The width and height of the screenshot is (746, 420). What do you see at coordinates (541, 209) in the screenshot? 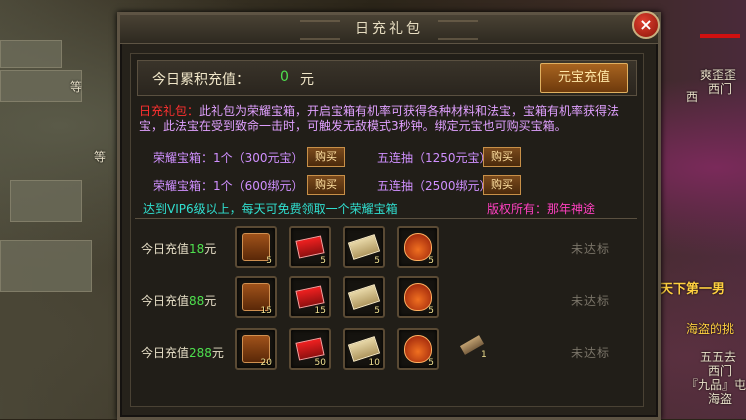
I see `copyright-note: 版权所有：那年神途` at bounding box center [541, 209].